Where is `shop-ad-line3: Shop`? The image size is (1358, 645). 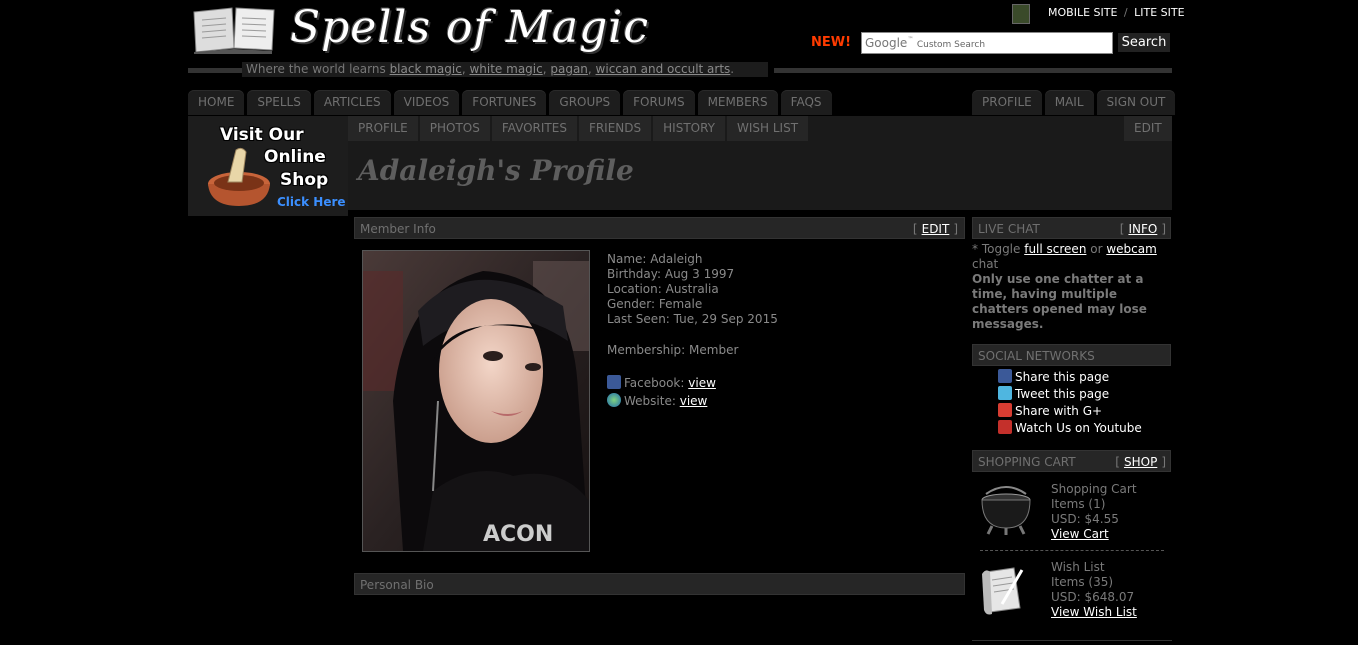 shop-ad-line3: Shop is located at coordinates (304, 180).